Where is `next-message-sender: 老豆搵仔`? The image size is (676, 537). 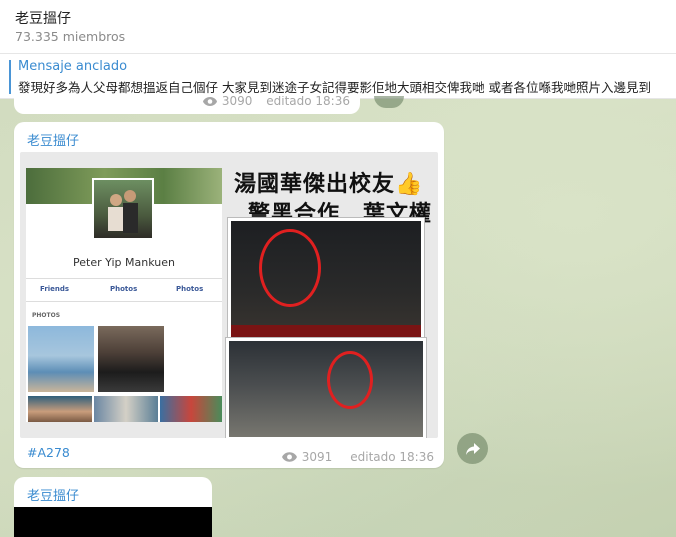 next-message-sender: 老豆搵仔 is located at coordinates (53, 494).